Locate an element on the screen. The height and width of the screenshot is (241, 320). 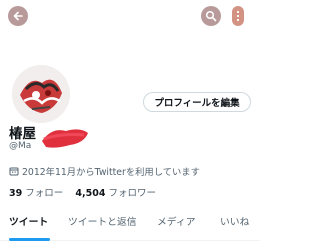
tab-tweets-and-replies: ツイートと返信 is located at coordinates (102, 221).